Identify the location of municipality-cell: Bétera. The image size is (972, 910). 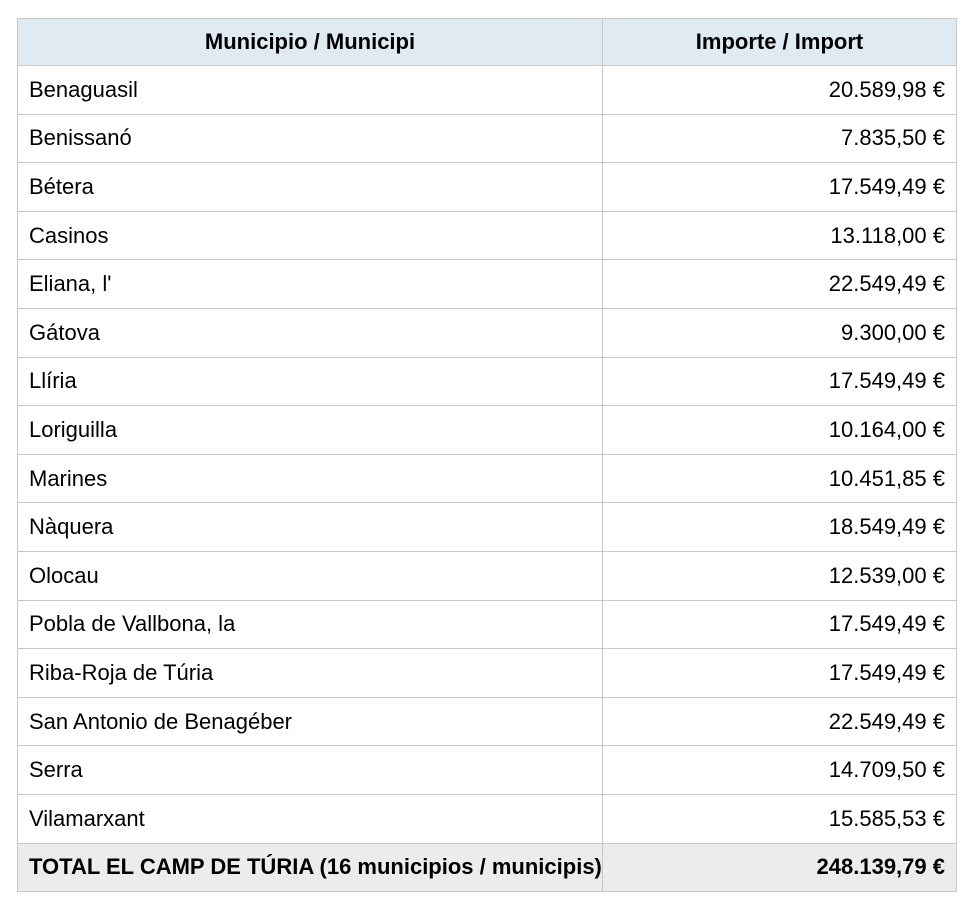
(310, 187).